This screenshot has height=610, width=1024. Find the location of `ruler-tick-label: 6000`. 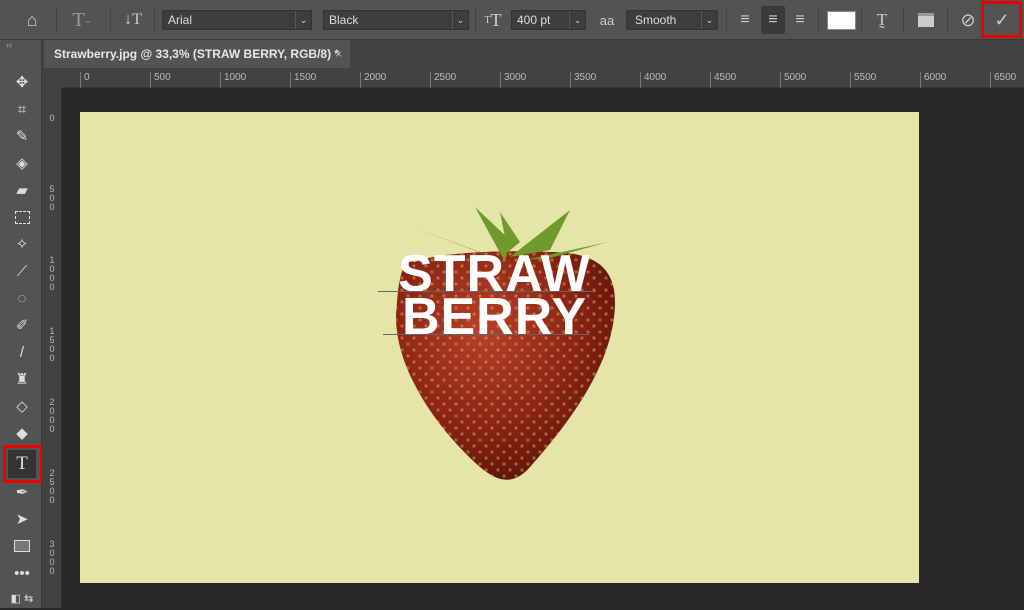

ruler-tick-label: 6000 is located at coordinates (933, 80).